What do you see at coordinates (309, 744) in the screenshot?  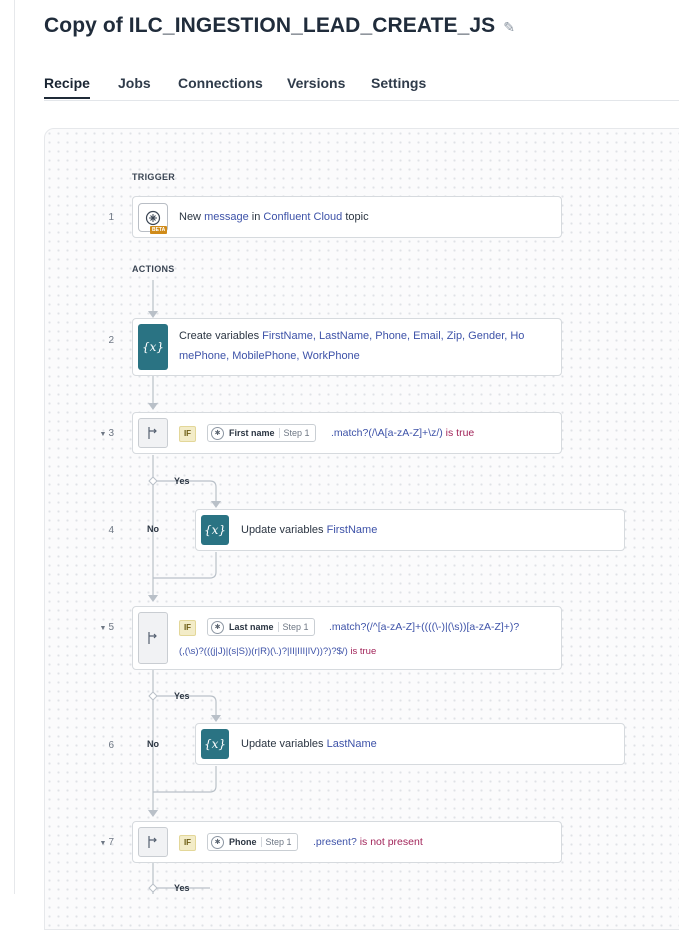 I see `update-variables-text: Update variables LastName` at bounding box center [309, 744].